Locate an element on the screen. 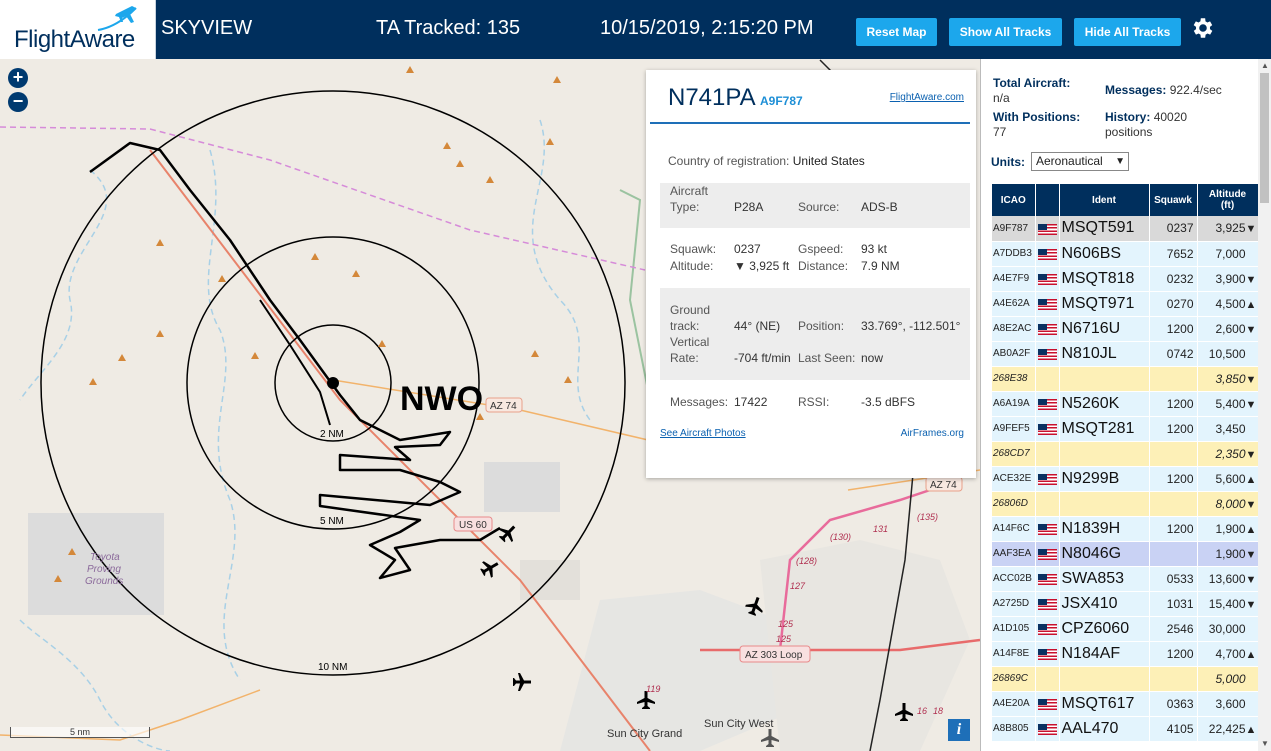 The height and width of the screenshot is (751, 1271). row-ident: N810JL is located at coordinates (1104, 354).